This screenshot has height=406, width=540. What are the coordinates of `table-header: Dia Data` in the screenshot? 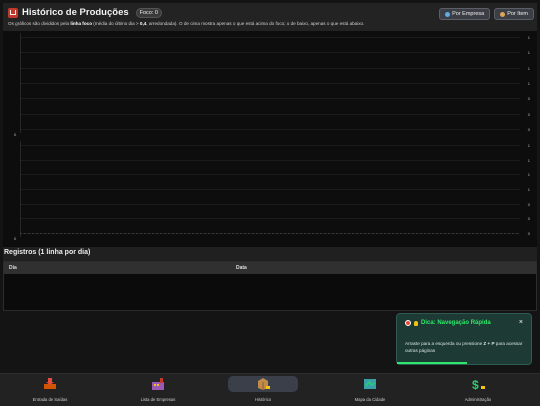 It's located at (270, 268).